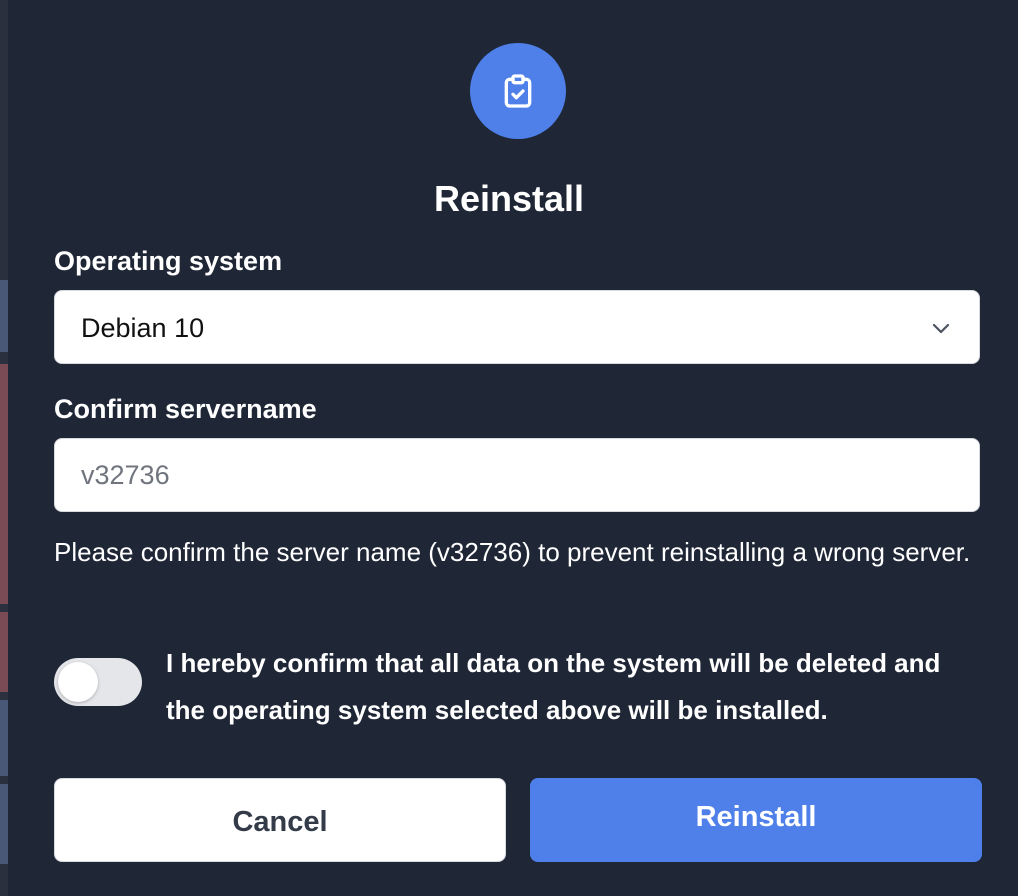  Describe the element at coordinates (517, 475) in the screenshot. I see `servername-input` at that location.